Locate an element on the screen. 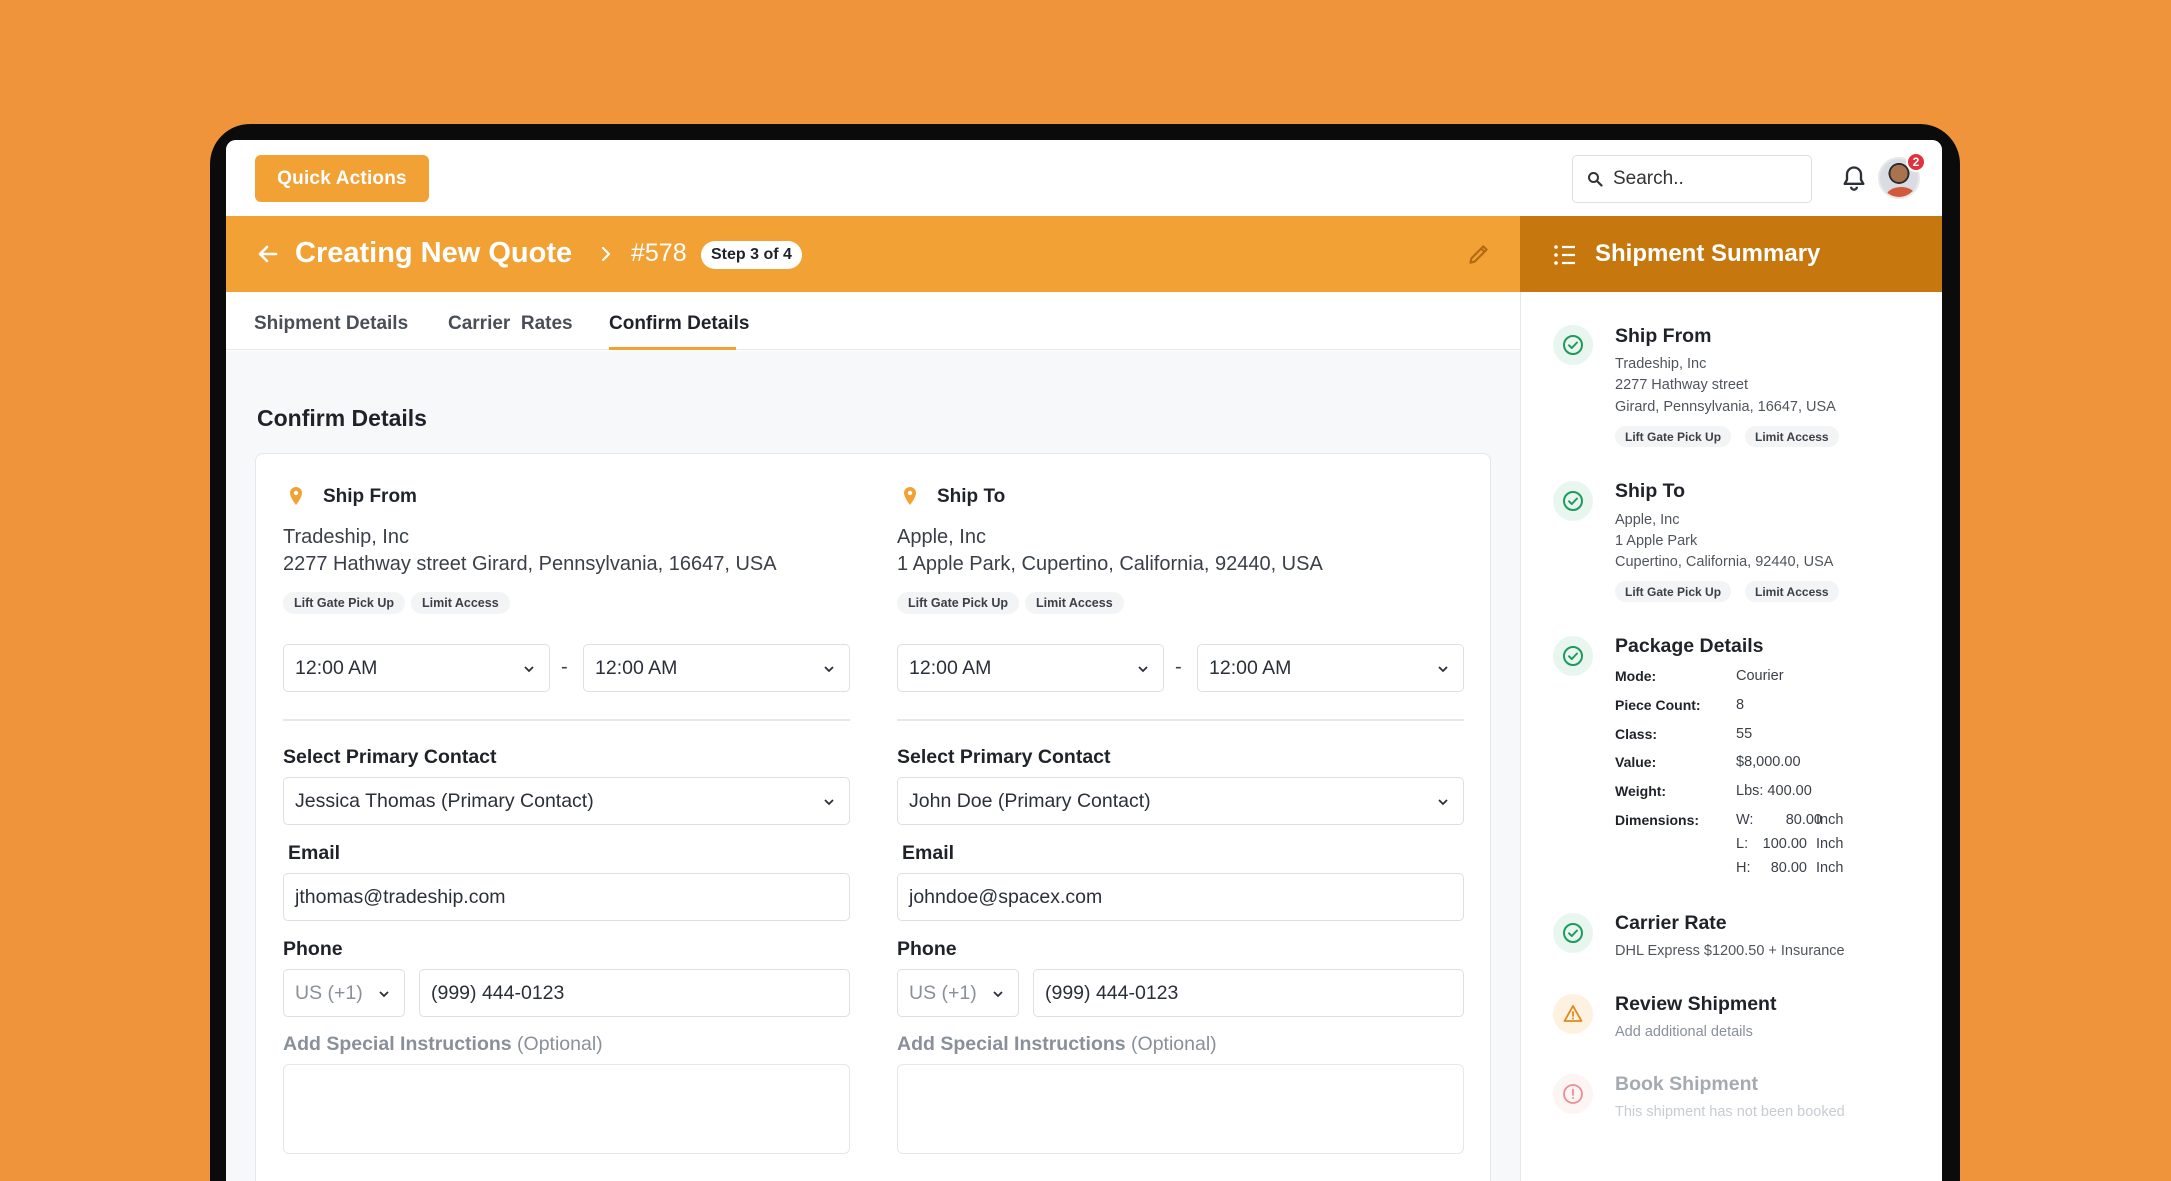  notification-badge: 2 is located at coordinates (1916, 162).